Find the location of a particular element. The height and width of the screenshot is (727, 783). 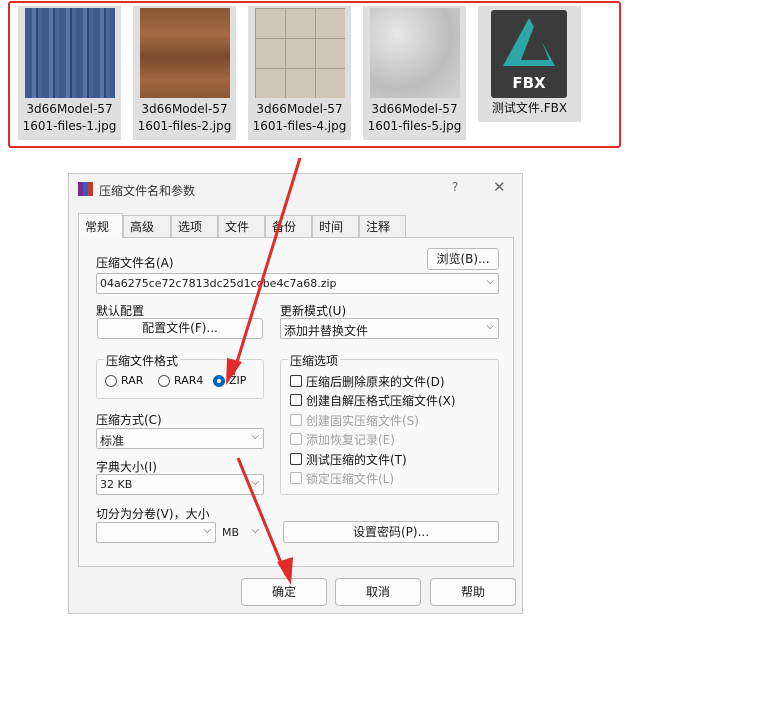

tab-options: 选项 is located at coordinates (194, 226).